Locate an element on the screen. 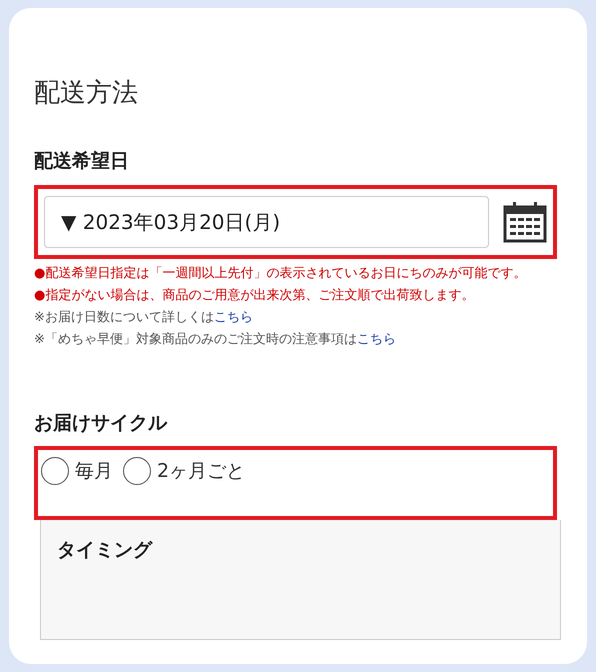 This screenshot has width=596, height=672. warning-text: ●配送希望日指定は「一週間以上先付」の表示されているお日にちのみが可能です。 is located at coordinates (281, 273).